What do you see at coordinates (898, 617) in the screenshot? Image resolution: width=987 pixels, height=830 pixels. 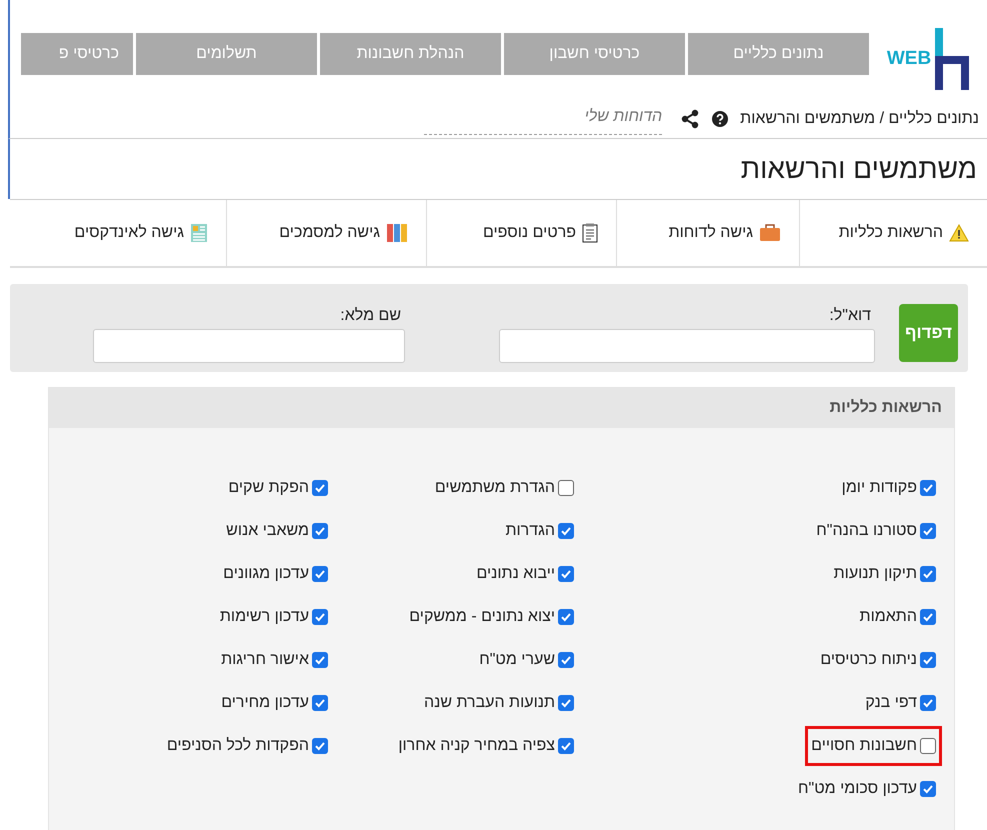 I see `permission-option: התאמות` at bounding box center [898, 617].